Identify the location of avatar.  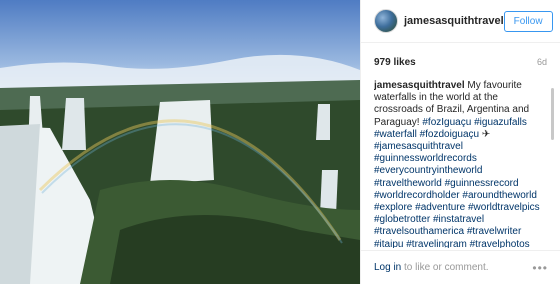
(386, 21).